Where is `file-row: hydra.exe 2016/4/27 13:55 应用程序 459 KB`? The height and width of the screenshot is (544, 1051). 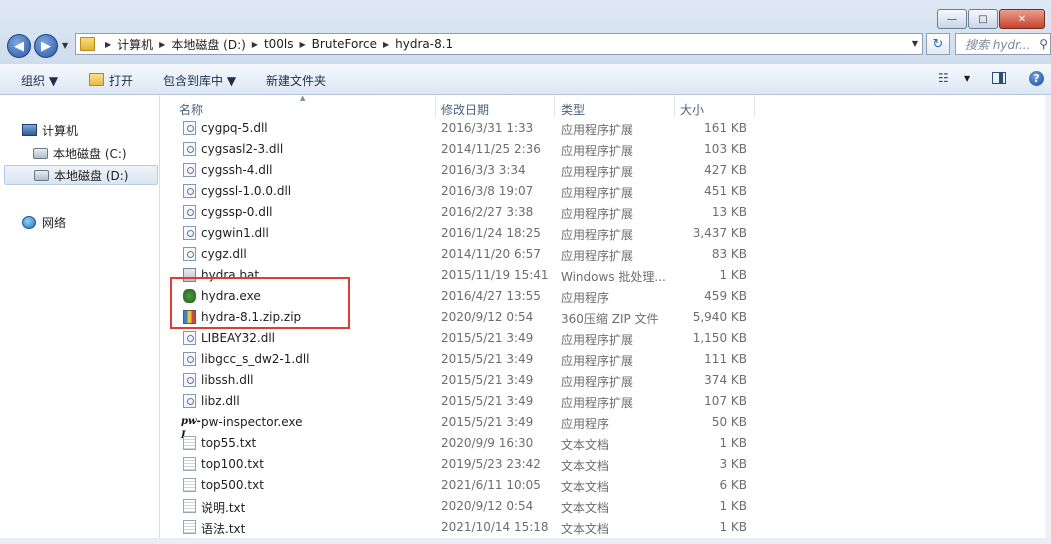 file-row: hydra.exe 2016/4/27 13:55 应用程序 459 KB is located at coordinates (457, 295).